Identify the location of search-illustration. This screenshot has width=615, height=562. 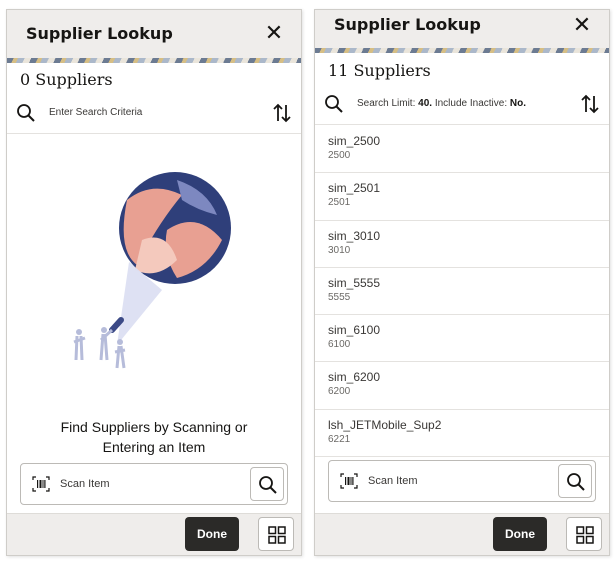
(152, 270).